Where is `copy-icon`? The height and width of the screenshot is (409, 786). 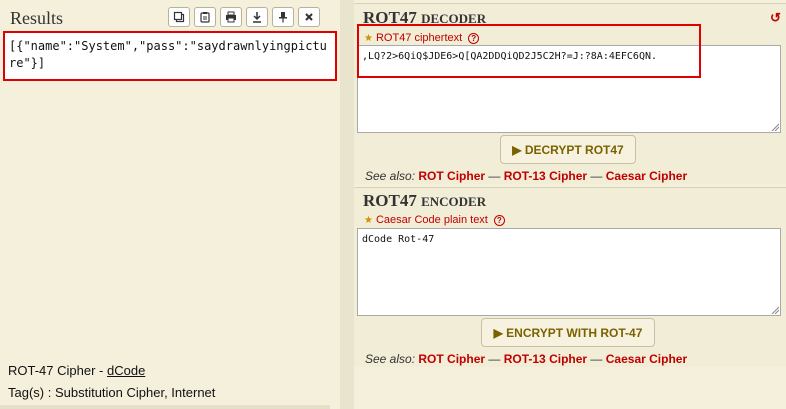
copy-icon is located at coordinates (179, 17).